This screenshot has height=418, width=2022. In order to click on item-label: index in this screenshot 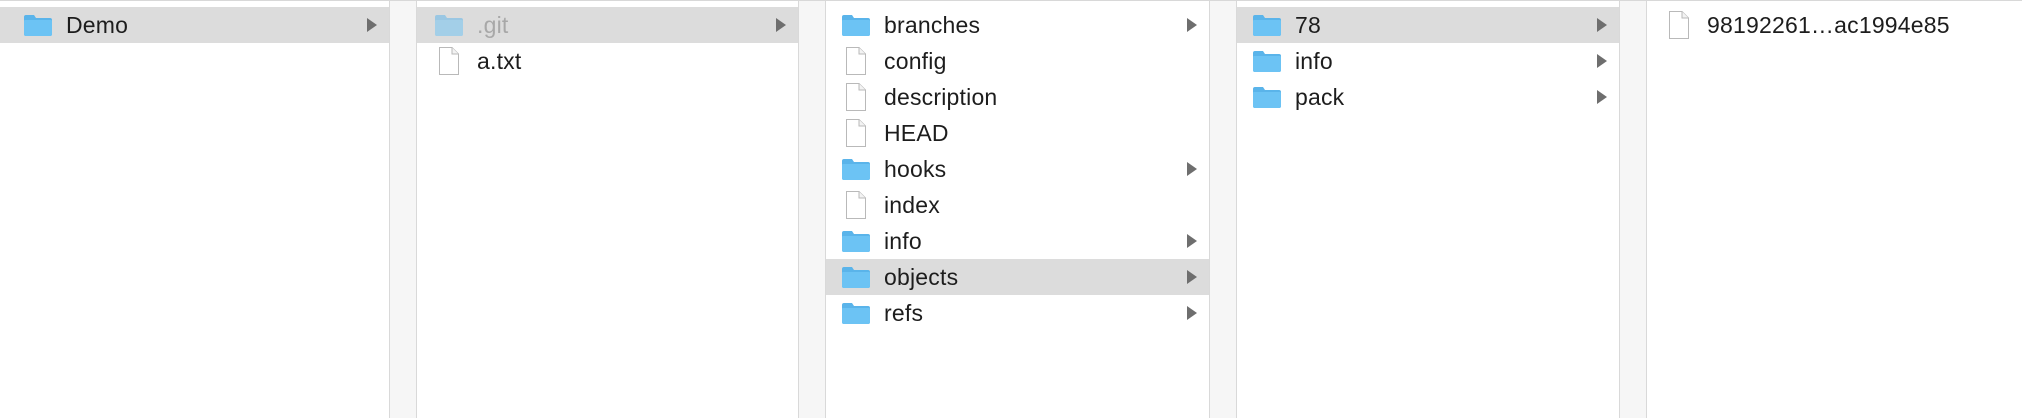, I will do `click(912, 204)`.